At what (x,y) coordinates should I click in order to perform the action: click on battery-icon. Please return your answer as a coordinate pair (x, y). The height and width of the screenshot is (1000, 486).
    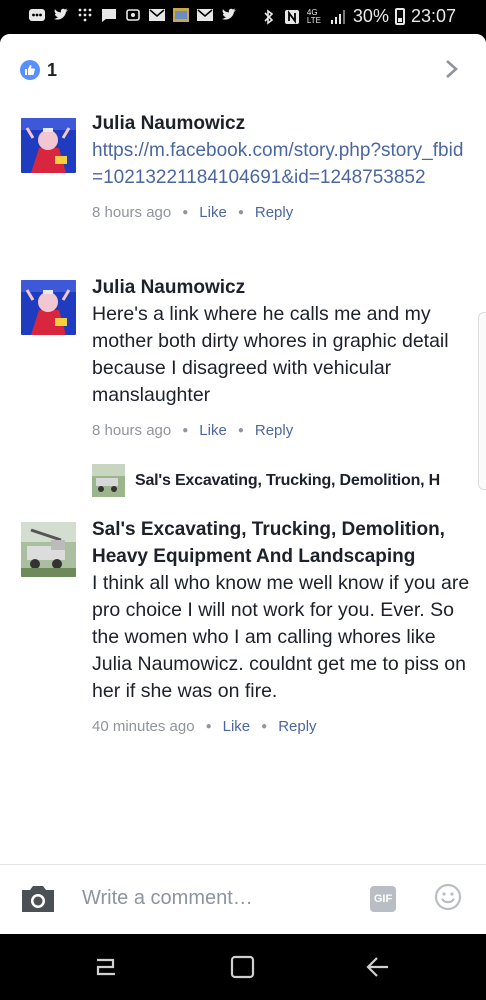
    Looking at the image, I should click on (399, 16).